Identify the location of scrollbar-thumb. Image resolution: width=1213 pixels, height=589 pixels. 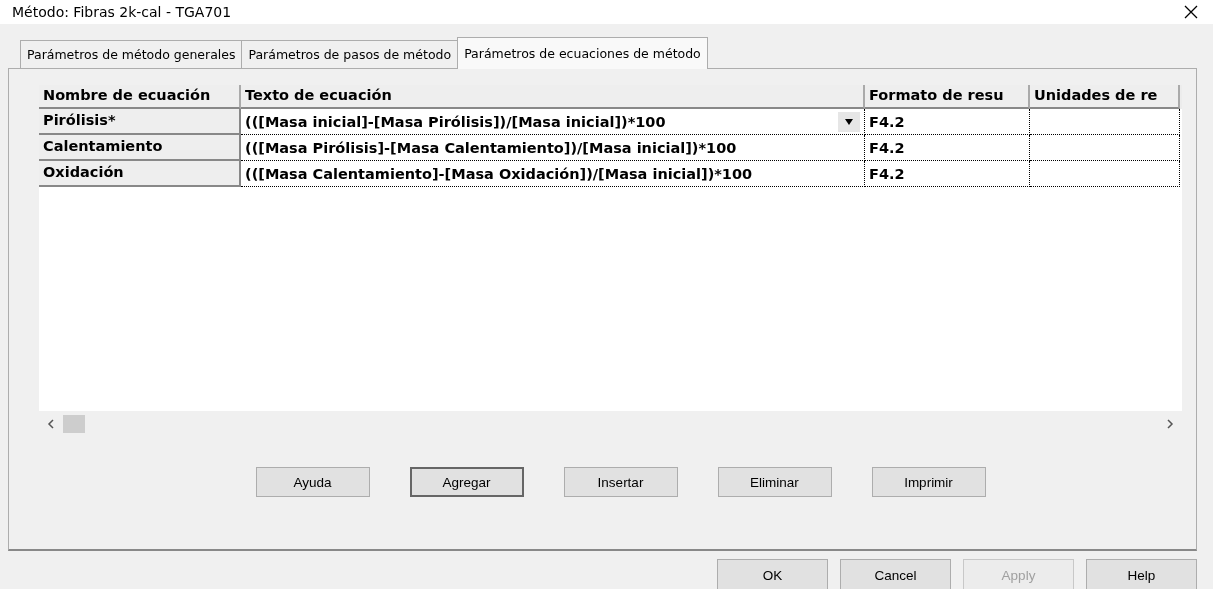
(74, 424).